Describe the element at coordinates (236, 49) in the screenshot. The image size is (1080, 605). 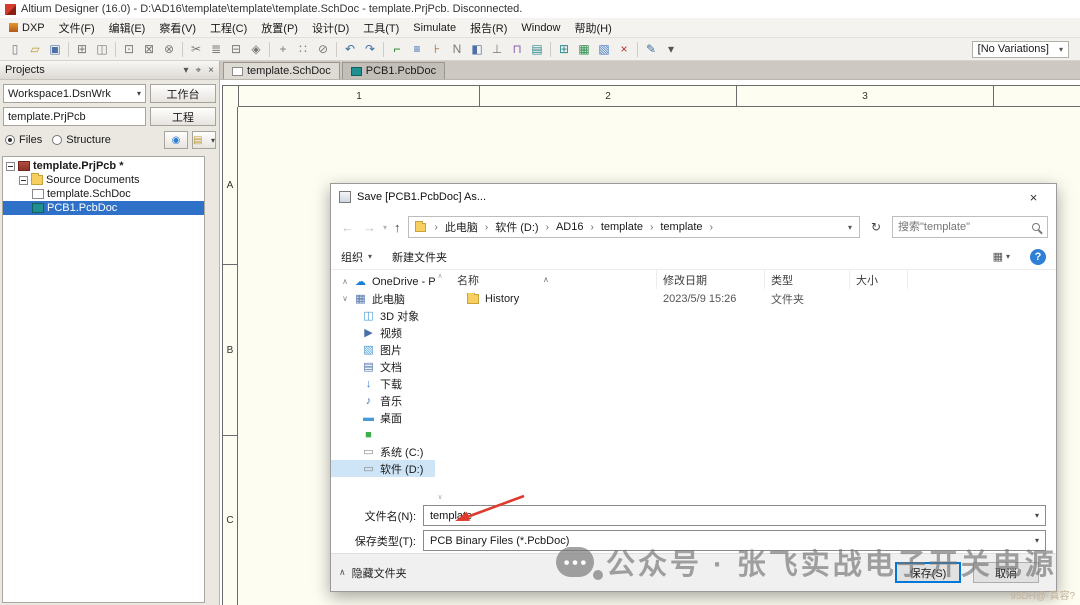
I see `paste-icon: ⊟` at that location.